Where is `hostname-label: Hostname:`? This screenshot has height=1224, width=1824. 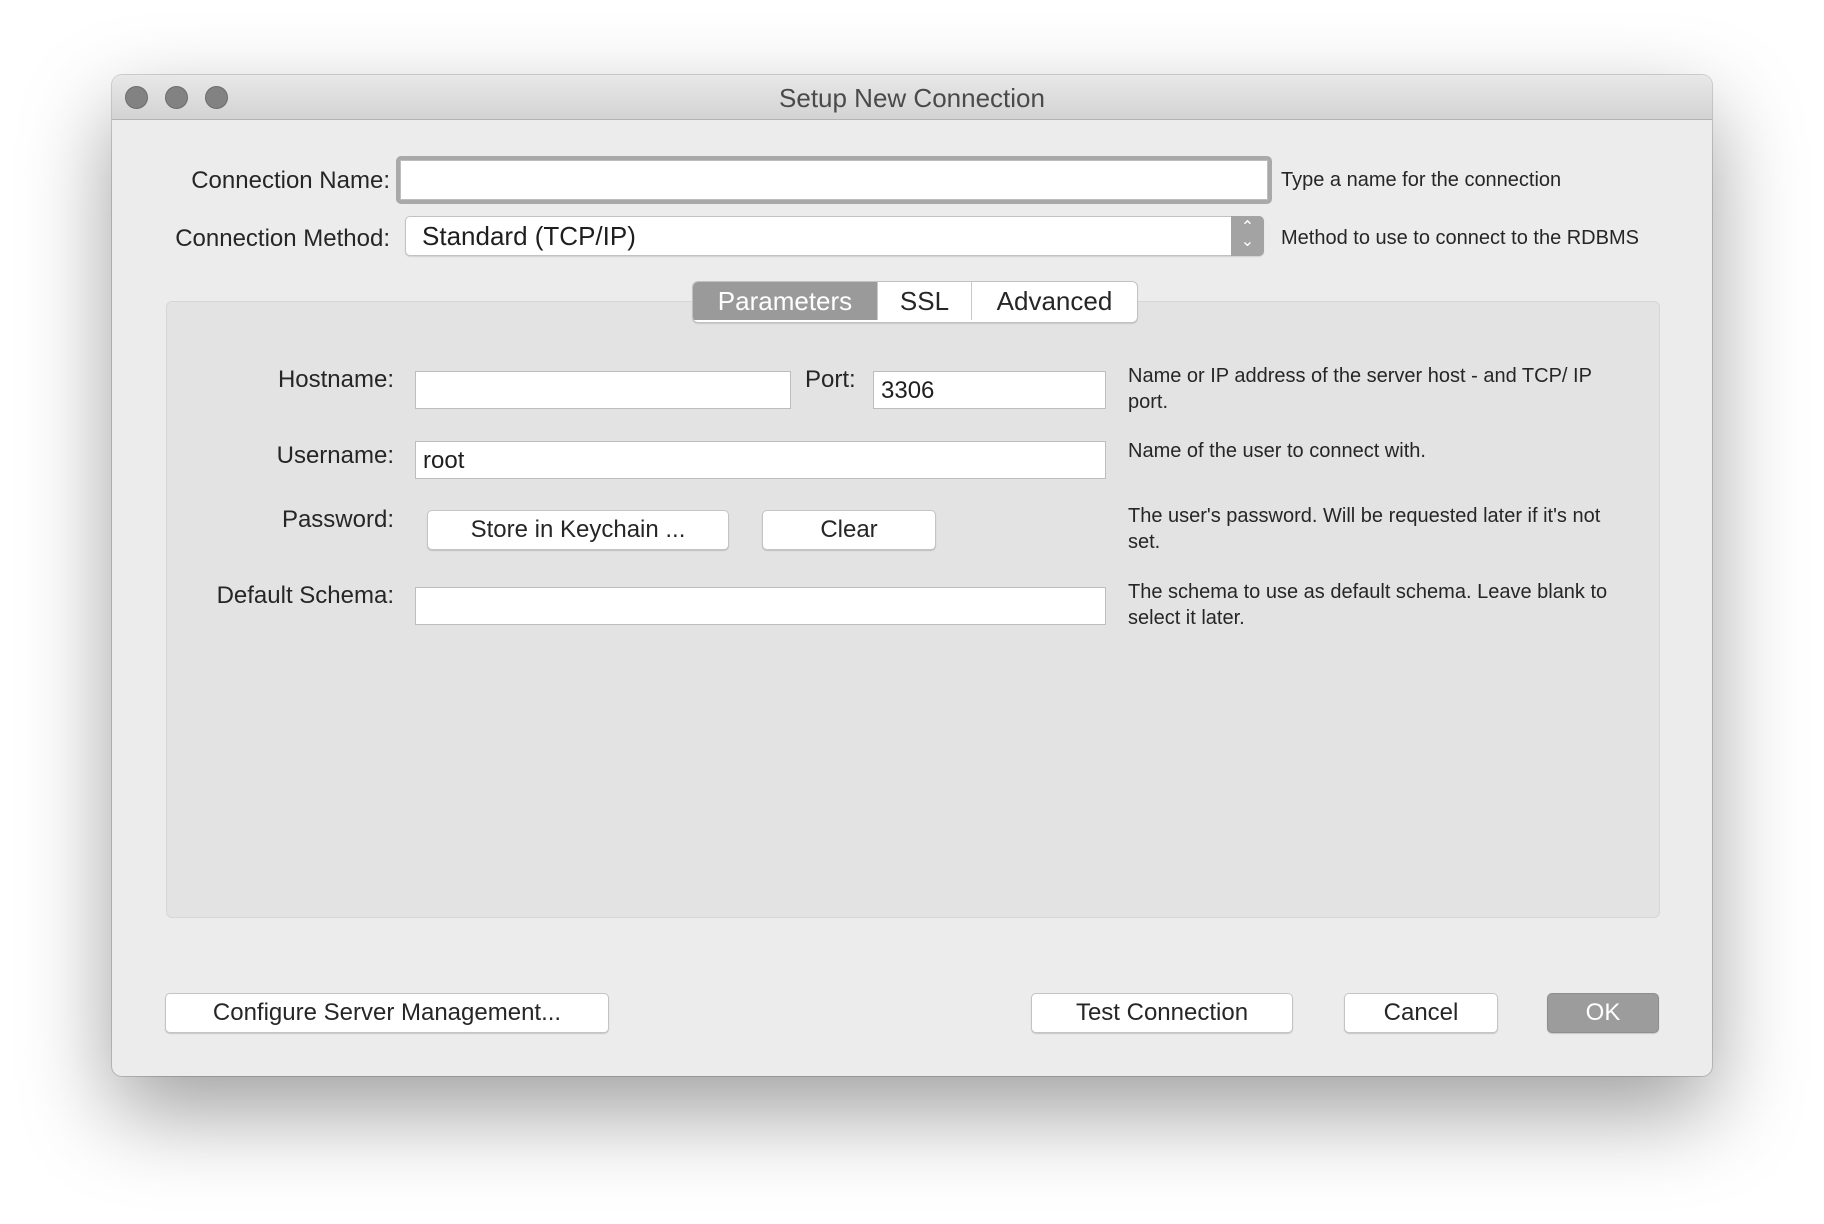
hostname-label: Hostname: is located at coordinates (335, 379).